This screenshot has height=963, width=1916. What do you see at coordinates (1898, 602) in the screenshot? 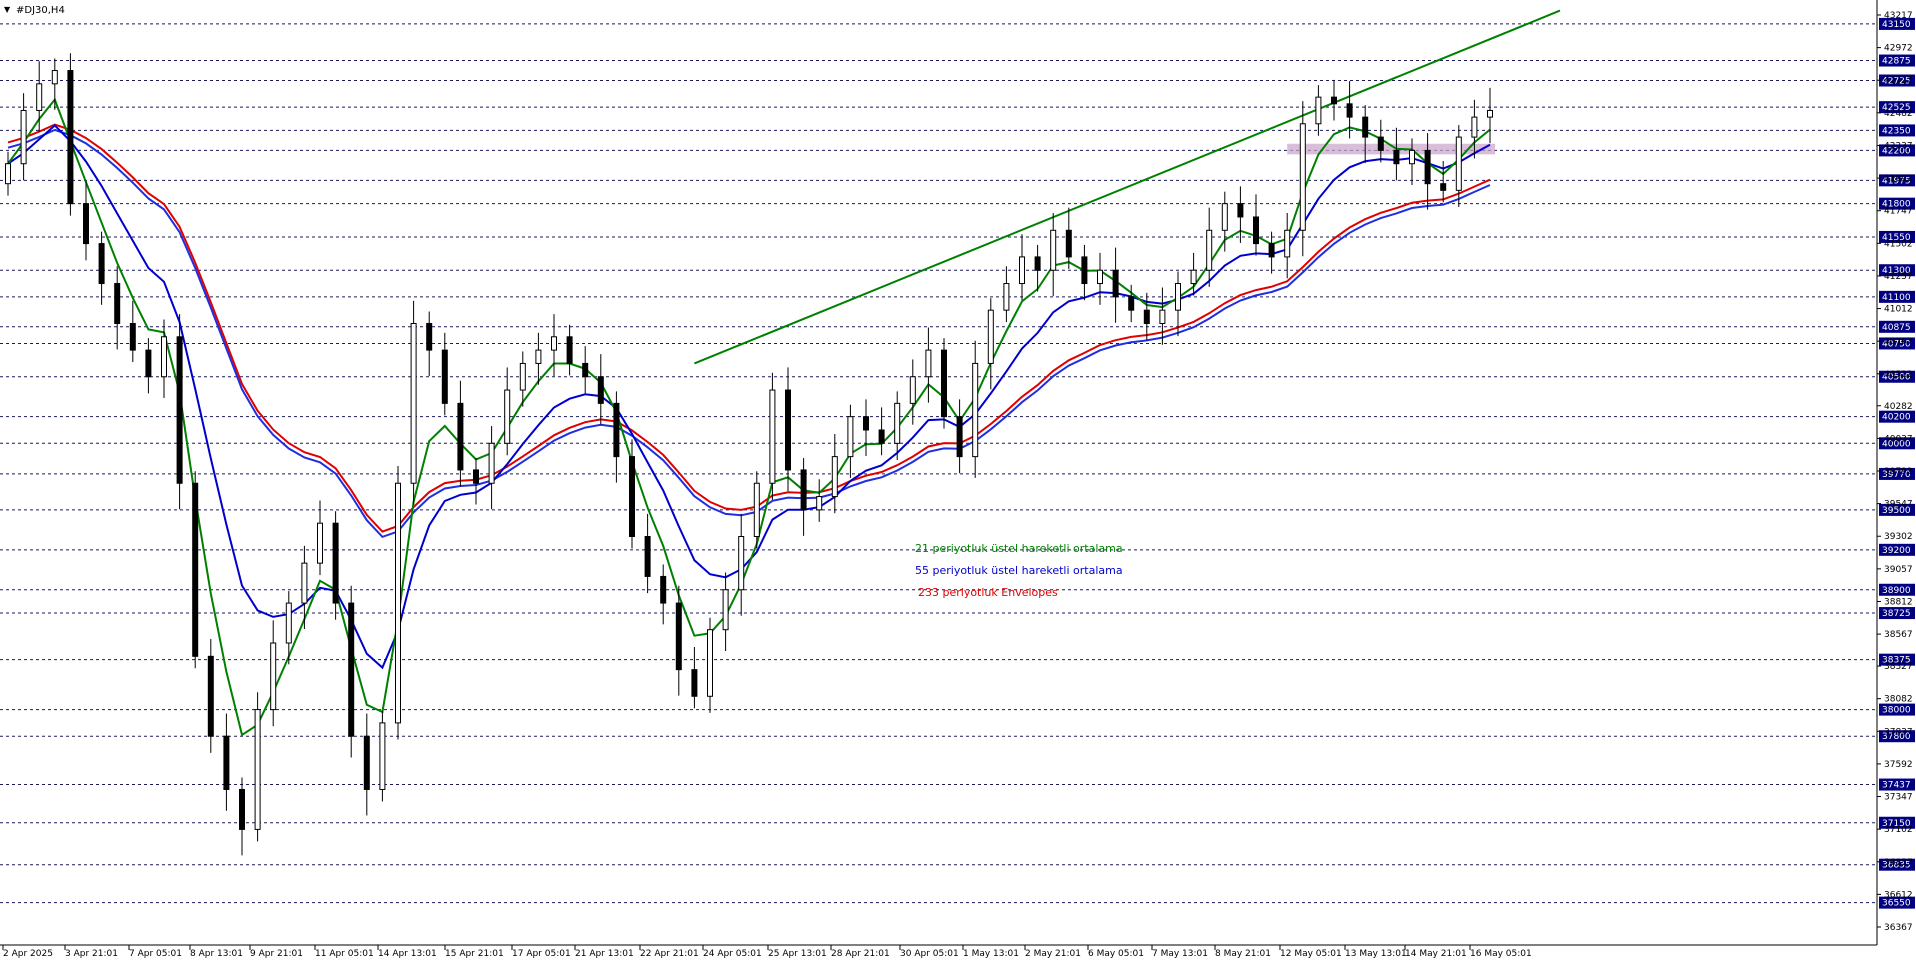
I see `y-tick-label: 38812` at bounding box center [1898, 602].